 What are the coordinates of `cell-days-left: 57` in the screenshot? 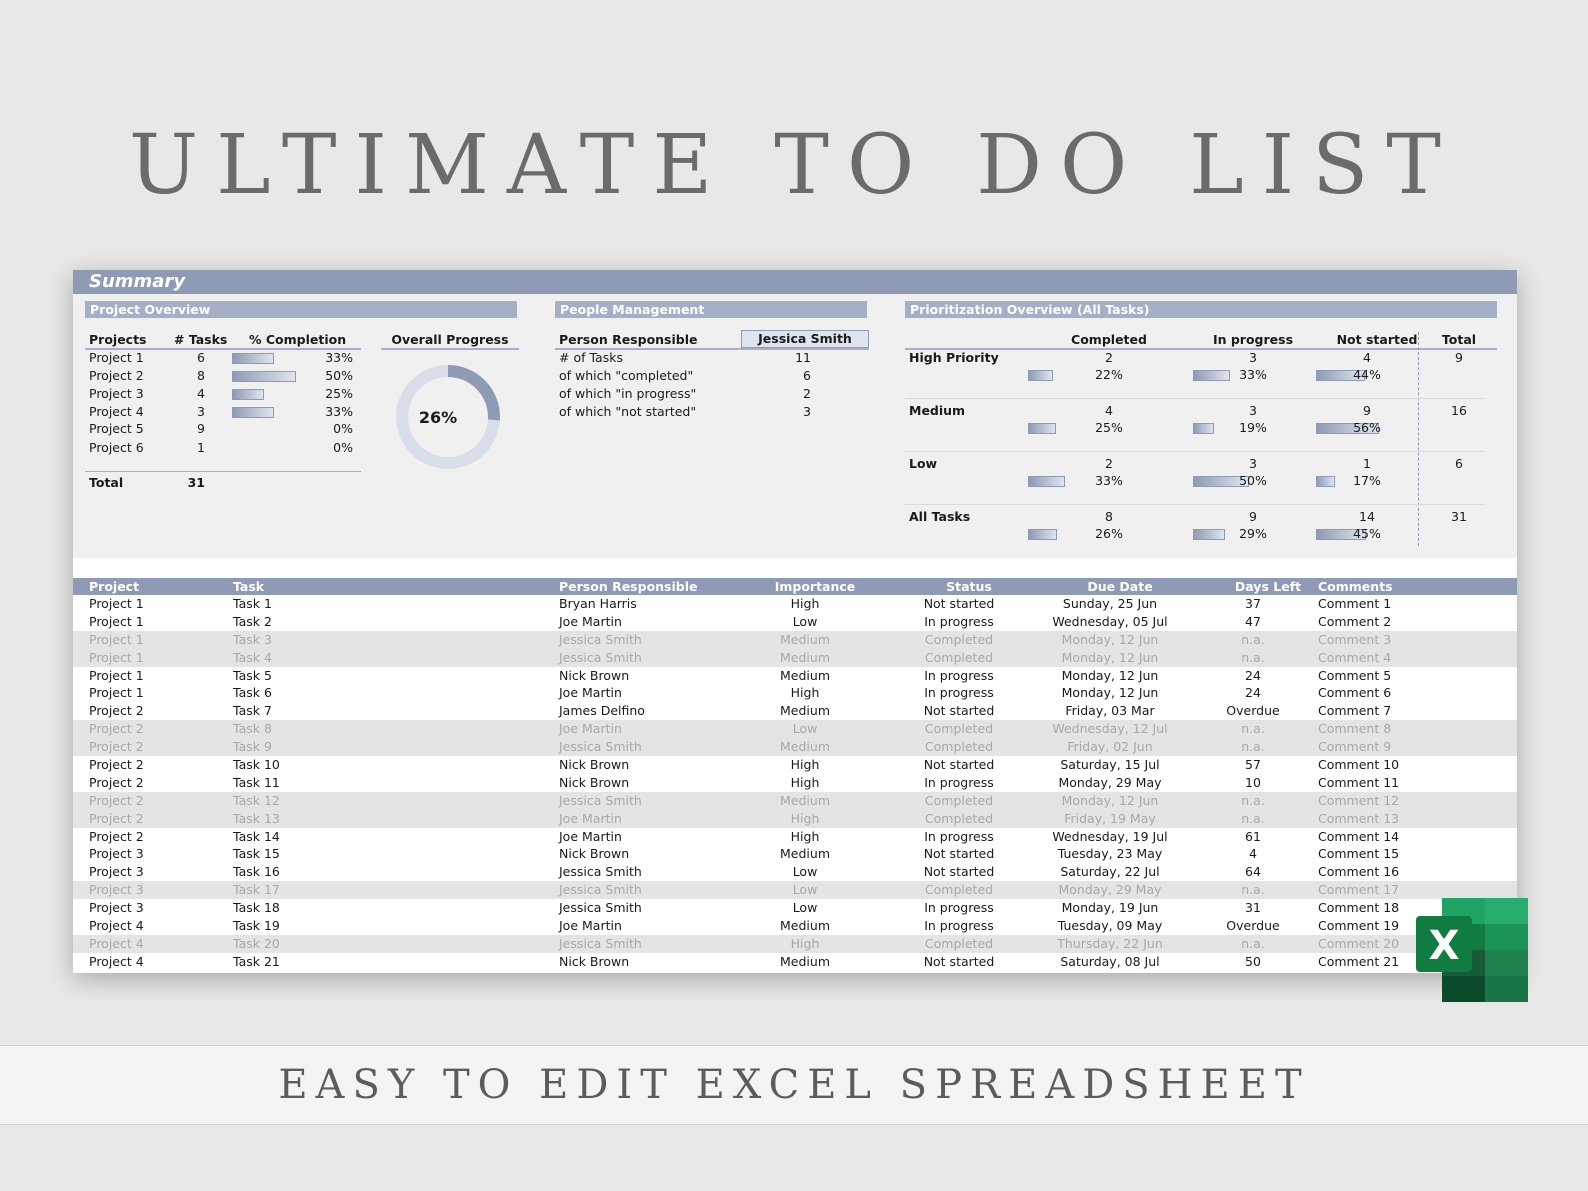 It's located at (1253, 764).